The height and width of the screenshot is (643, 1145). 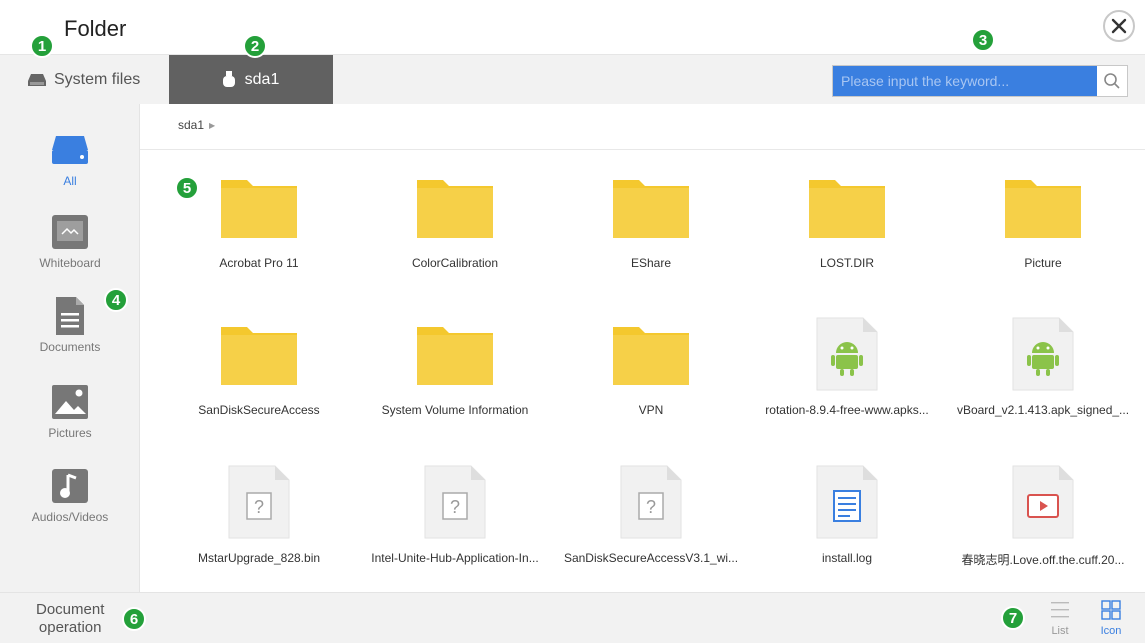 I want to click on tab-label: sda1, so click(x=262, y=79).